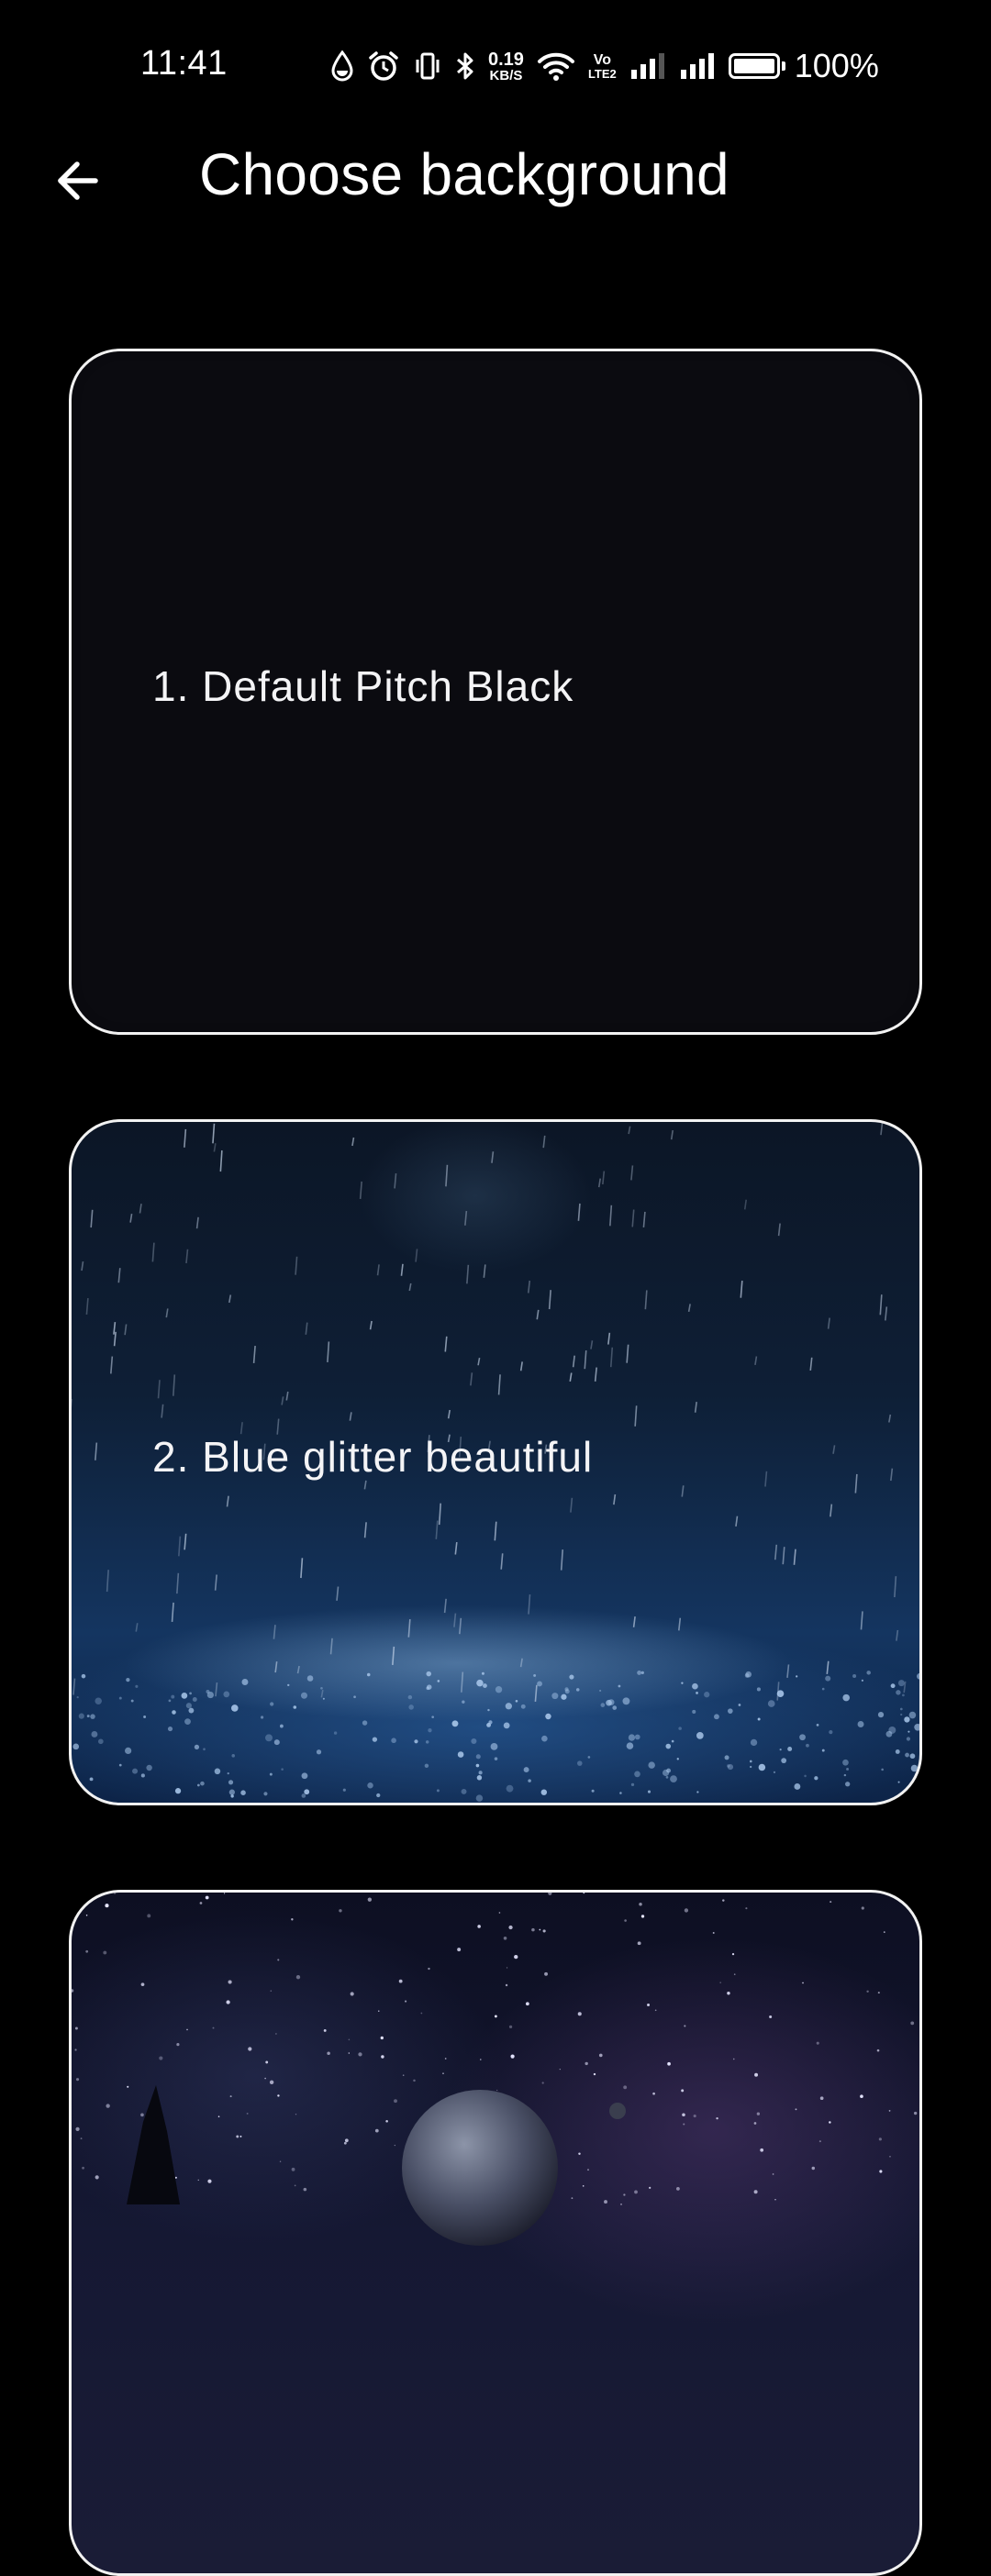 This screenshot has width=991, height=2576. I want to click on battery-fill, so click(754, 66).